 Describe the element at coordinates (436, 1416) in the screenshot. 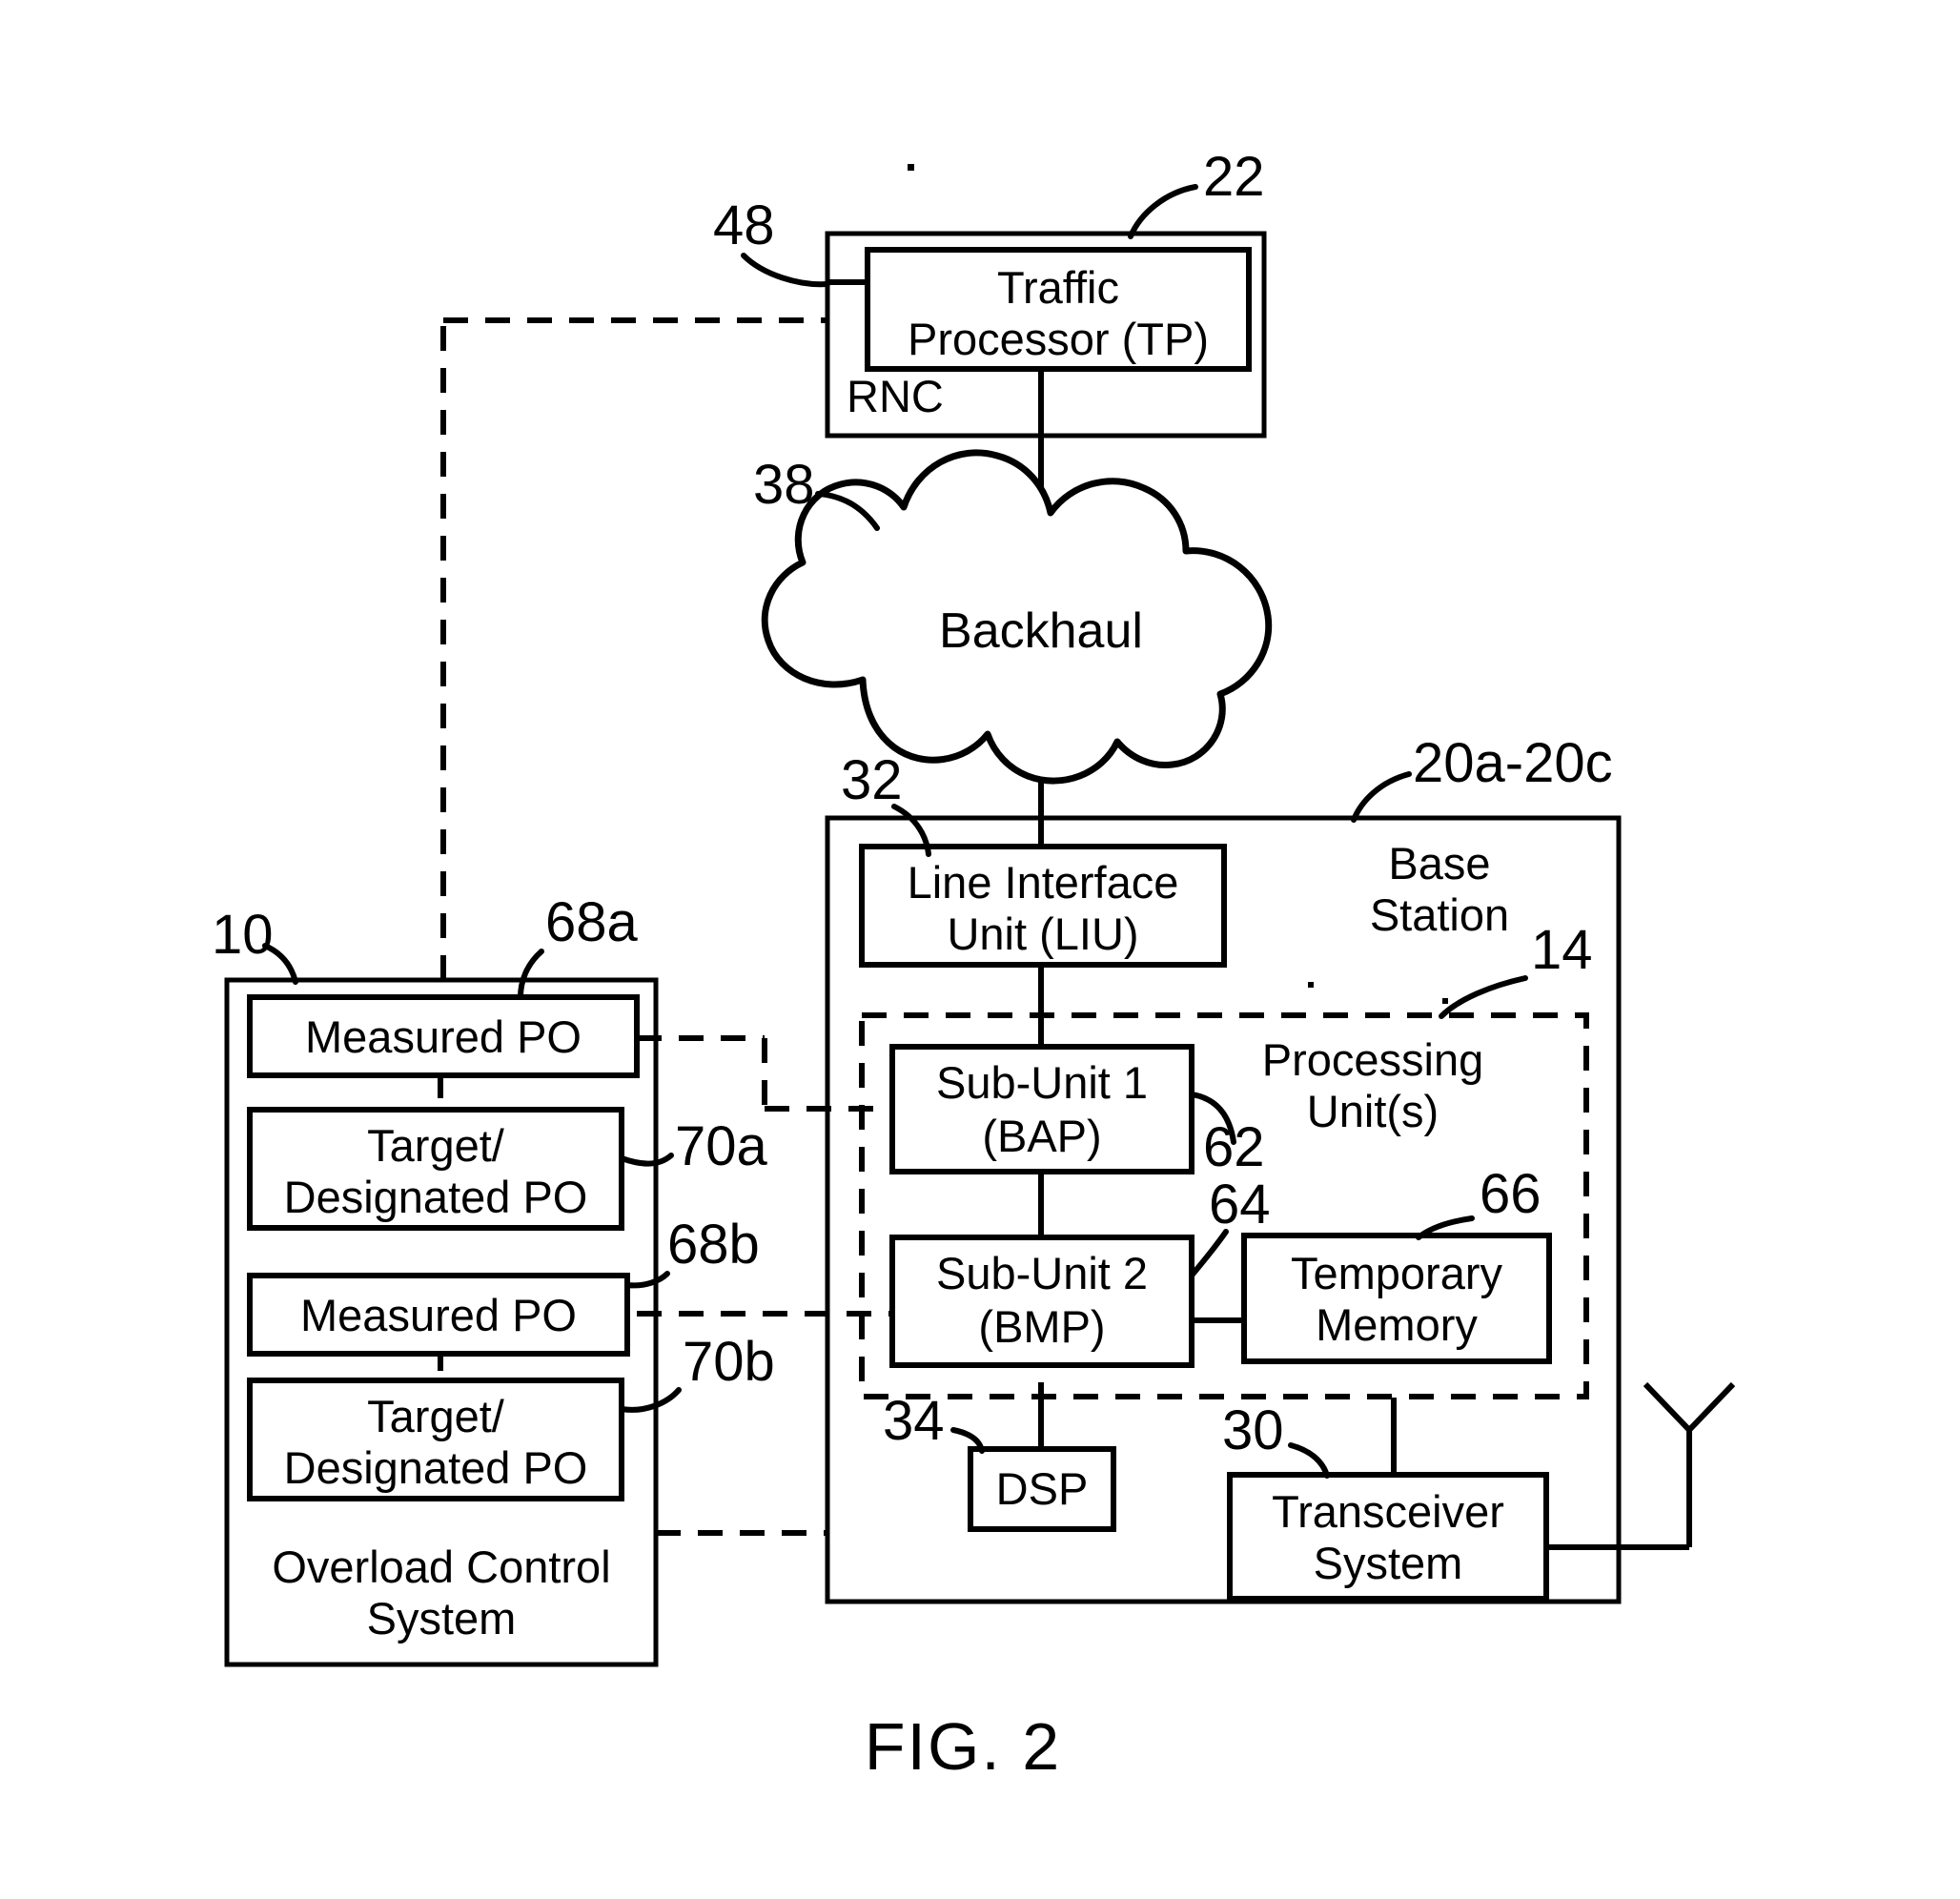

I see `target-po-b-label-line1: Target/` at that location.